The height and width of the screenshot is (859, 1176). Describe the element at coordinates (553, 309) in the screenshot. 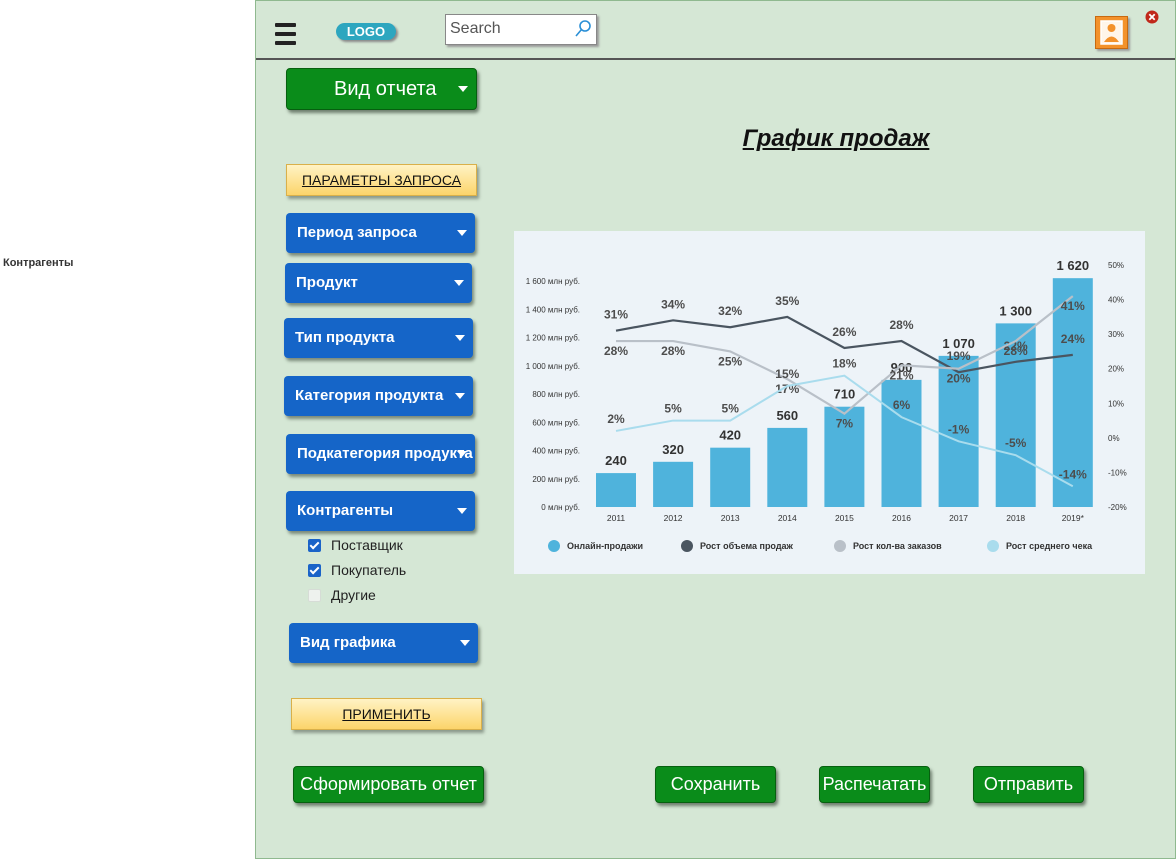

I see `y-left-tick-label: 1 400 млн руб.` at that location.